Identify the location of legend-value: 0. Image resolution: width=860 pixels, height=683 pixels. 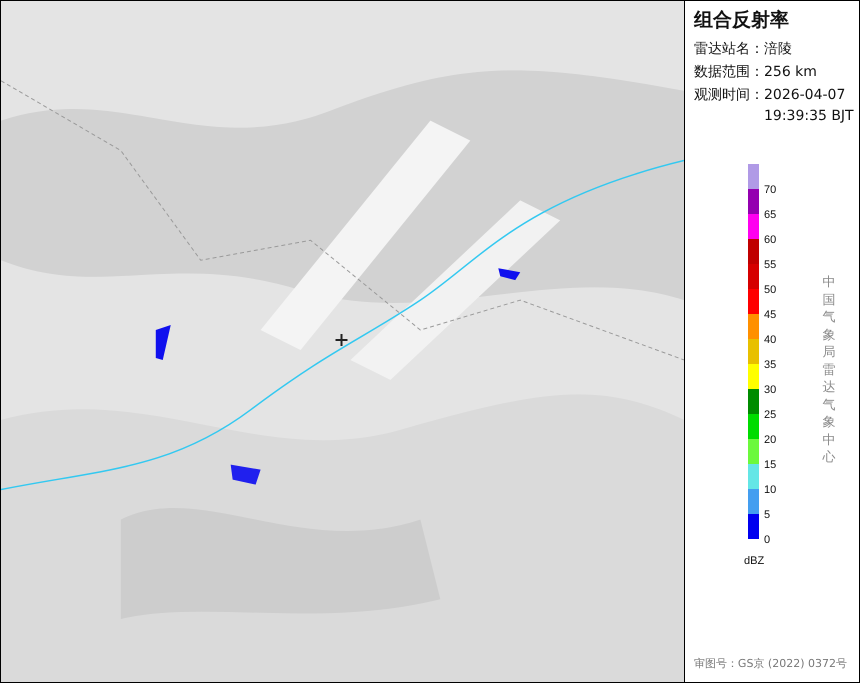
(767, 540).